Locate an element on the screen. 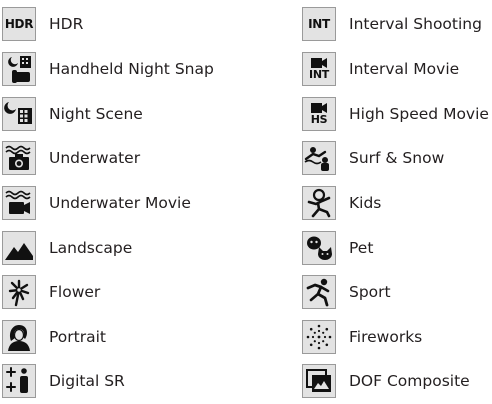 This screenshot has width=492, height=404. item-label: Underwater is located at coordinates (95, 158).